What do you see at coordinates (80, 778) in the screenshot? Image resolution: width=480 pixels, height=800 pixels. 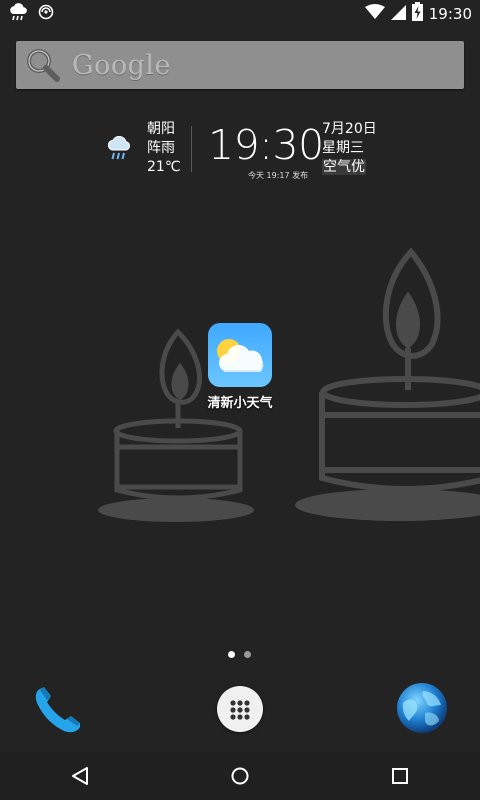 I see `back-icon` at bounding box center [80, 778].